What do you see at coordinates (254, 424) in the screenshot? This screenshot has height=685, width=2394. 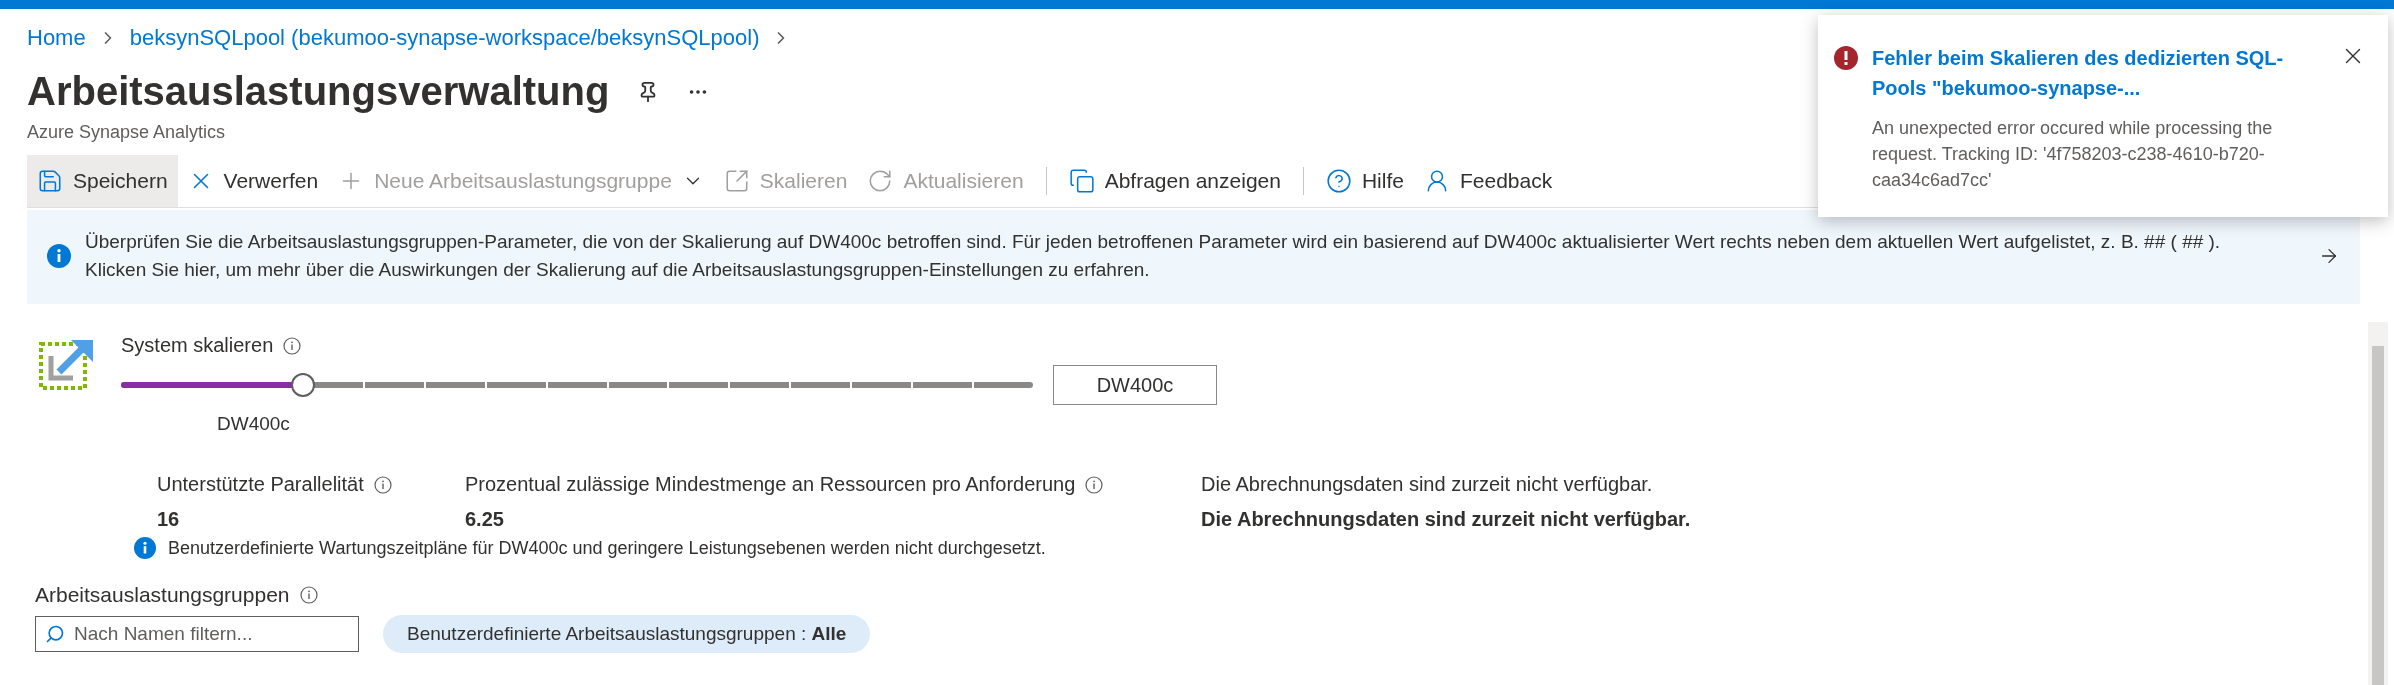 I see `slider-value-label: DW400c` at bounding box center [254, 424].